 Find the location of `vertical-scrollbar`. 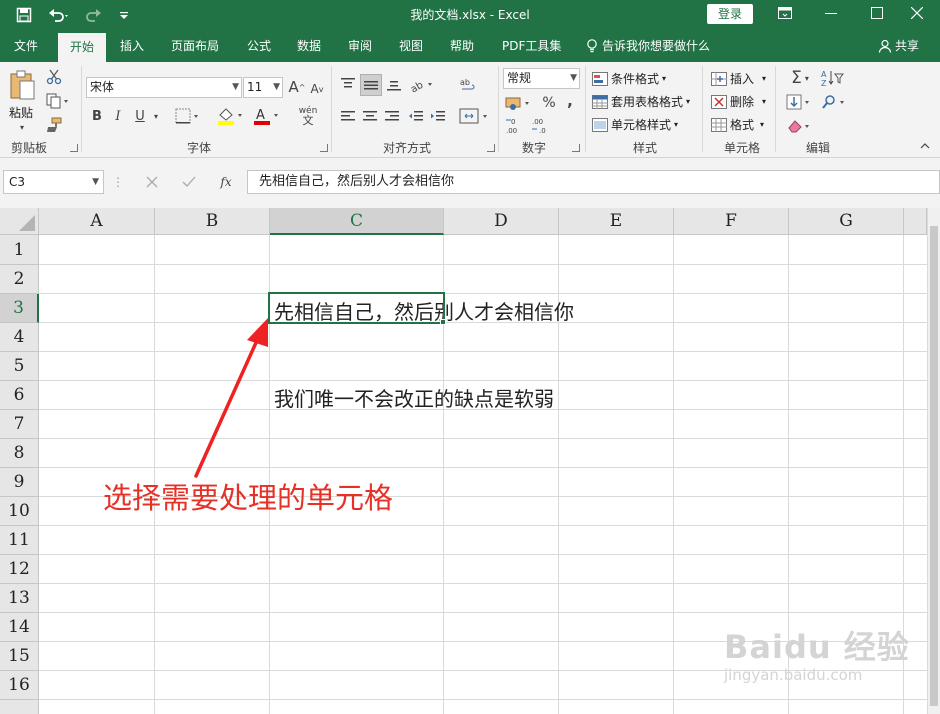

vertical-scrollbar is located at coordinates (933, 461).